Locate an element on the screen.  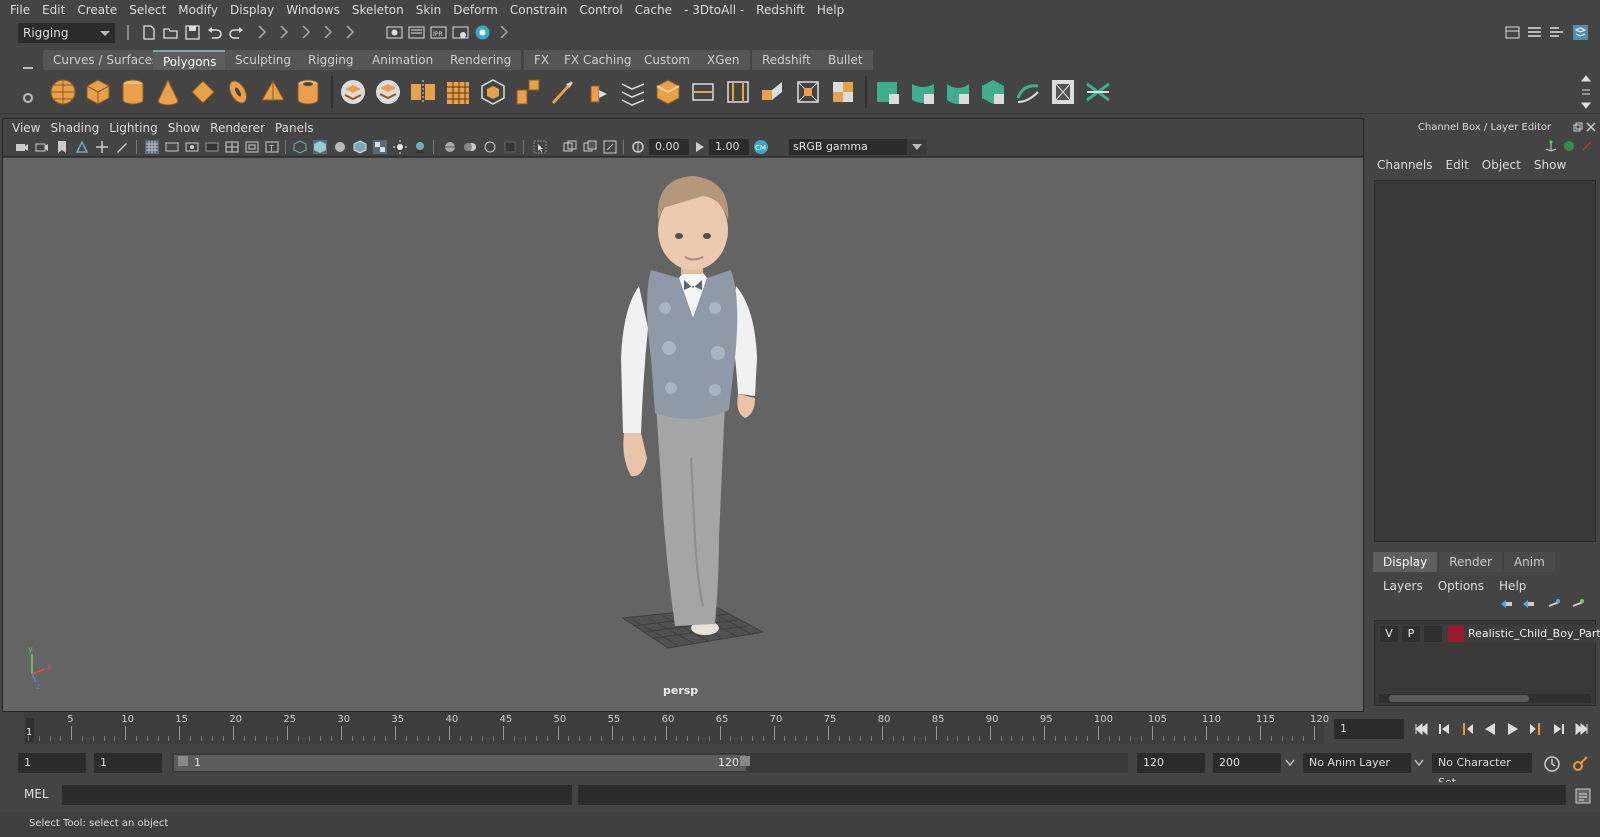
snap-toggle-icon is located at coordinates (328, 32).